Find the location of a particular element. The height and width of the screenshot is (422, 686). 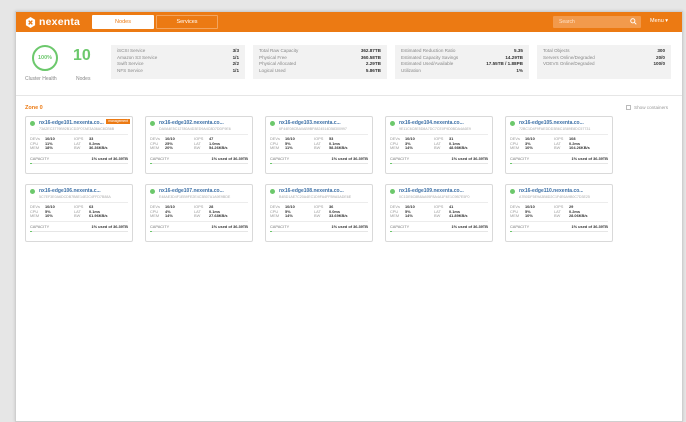

summary-row-label: iSCSI Service is located at coordinates (131, 50).